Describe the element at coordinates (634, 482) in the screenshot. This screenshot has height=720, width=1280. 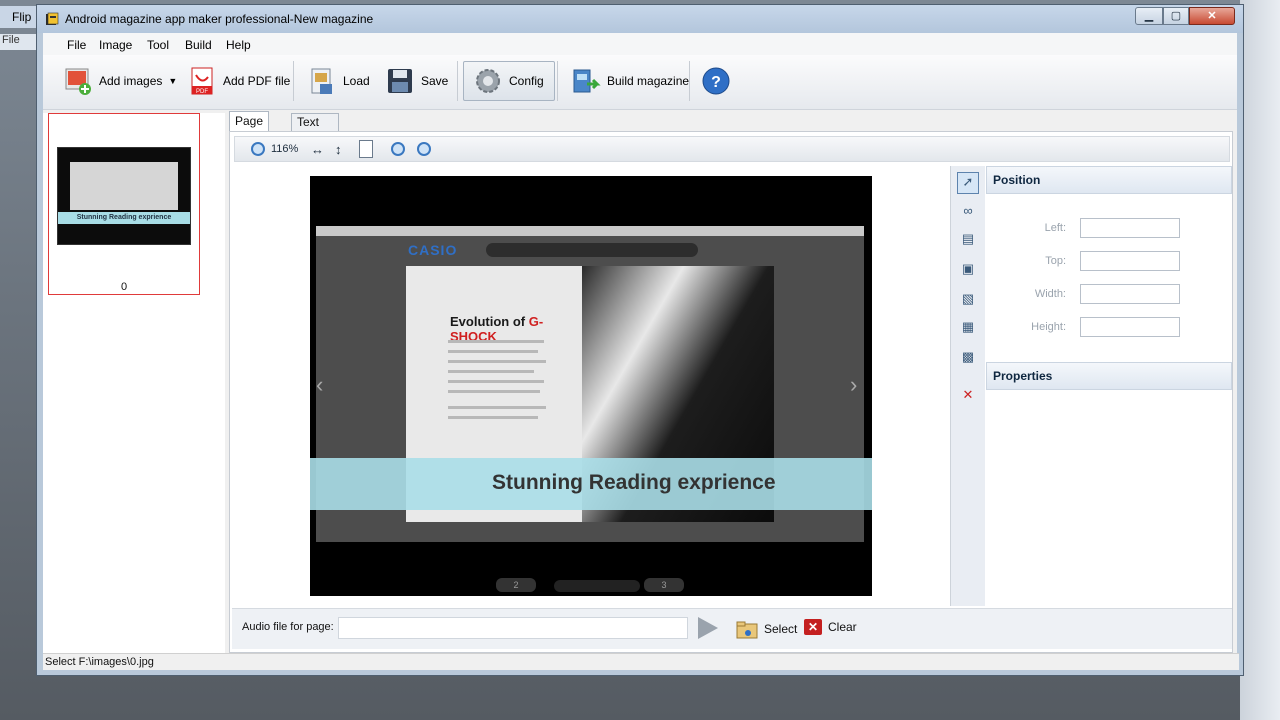
I see `banner-text: Stunning Reading exprience` at that location.